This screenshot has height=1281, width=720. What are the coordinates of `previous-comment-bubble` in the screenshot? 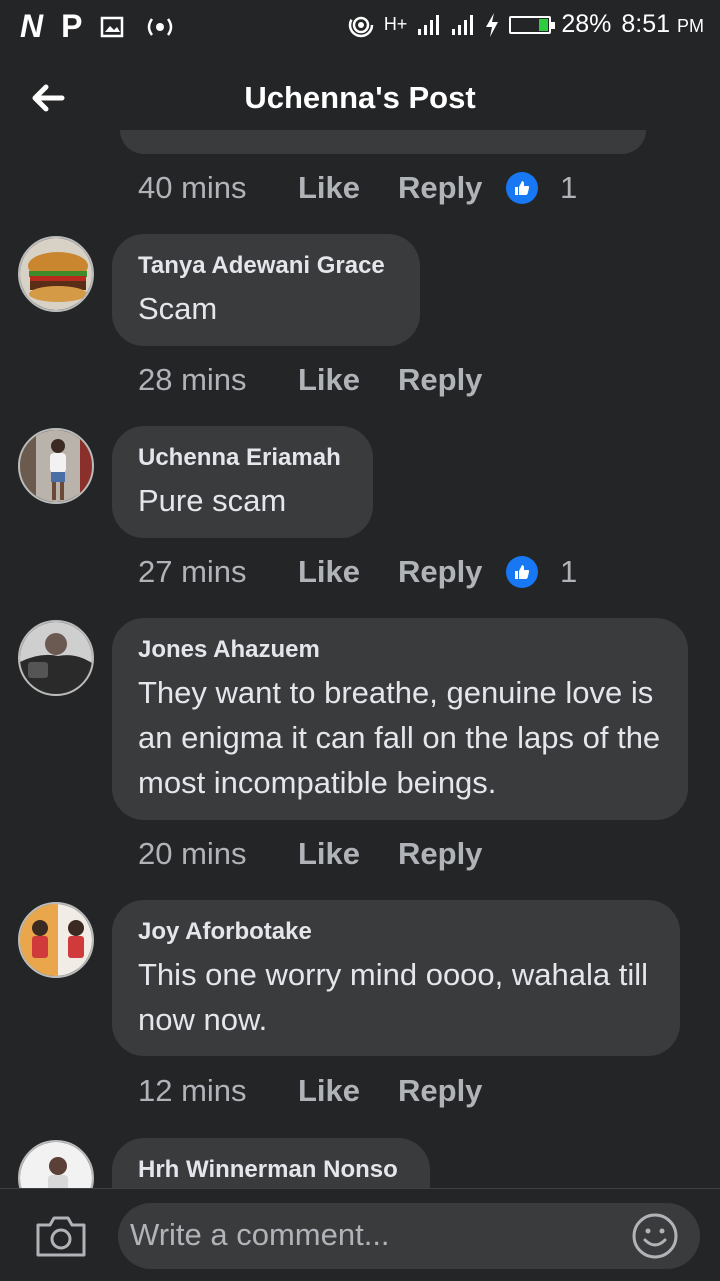 It's located at (383, 142).